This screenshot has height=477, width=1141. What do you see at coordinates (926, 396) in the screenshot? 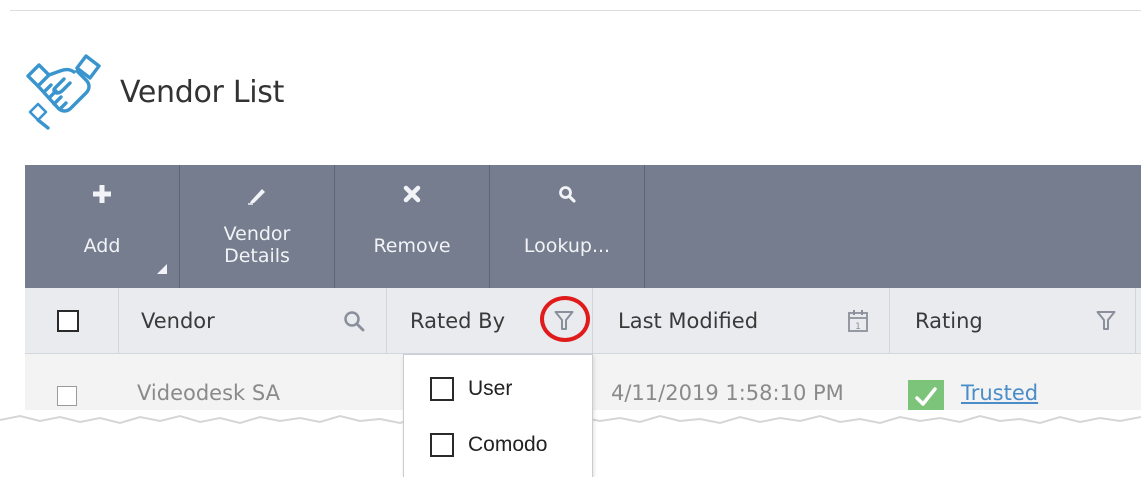
I see `trusted-check-icon` at bounding box center [926, 396].